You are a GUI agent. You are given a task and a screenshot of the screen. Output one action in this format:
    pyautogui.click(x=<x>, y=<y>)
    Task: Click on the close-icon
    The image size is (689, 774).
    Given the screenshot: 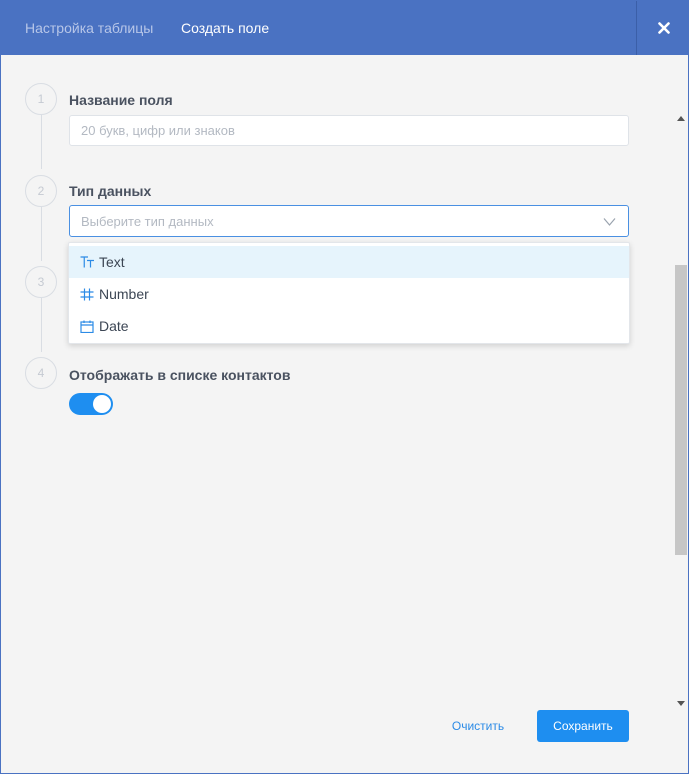 What is the action you would take?
    pyautogui.click(x=663, y=28)
    